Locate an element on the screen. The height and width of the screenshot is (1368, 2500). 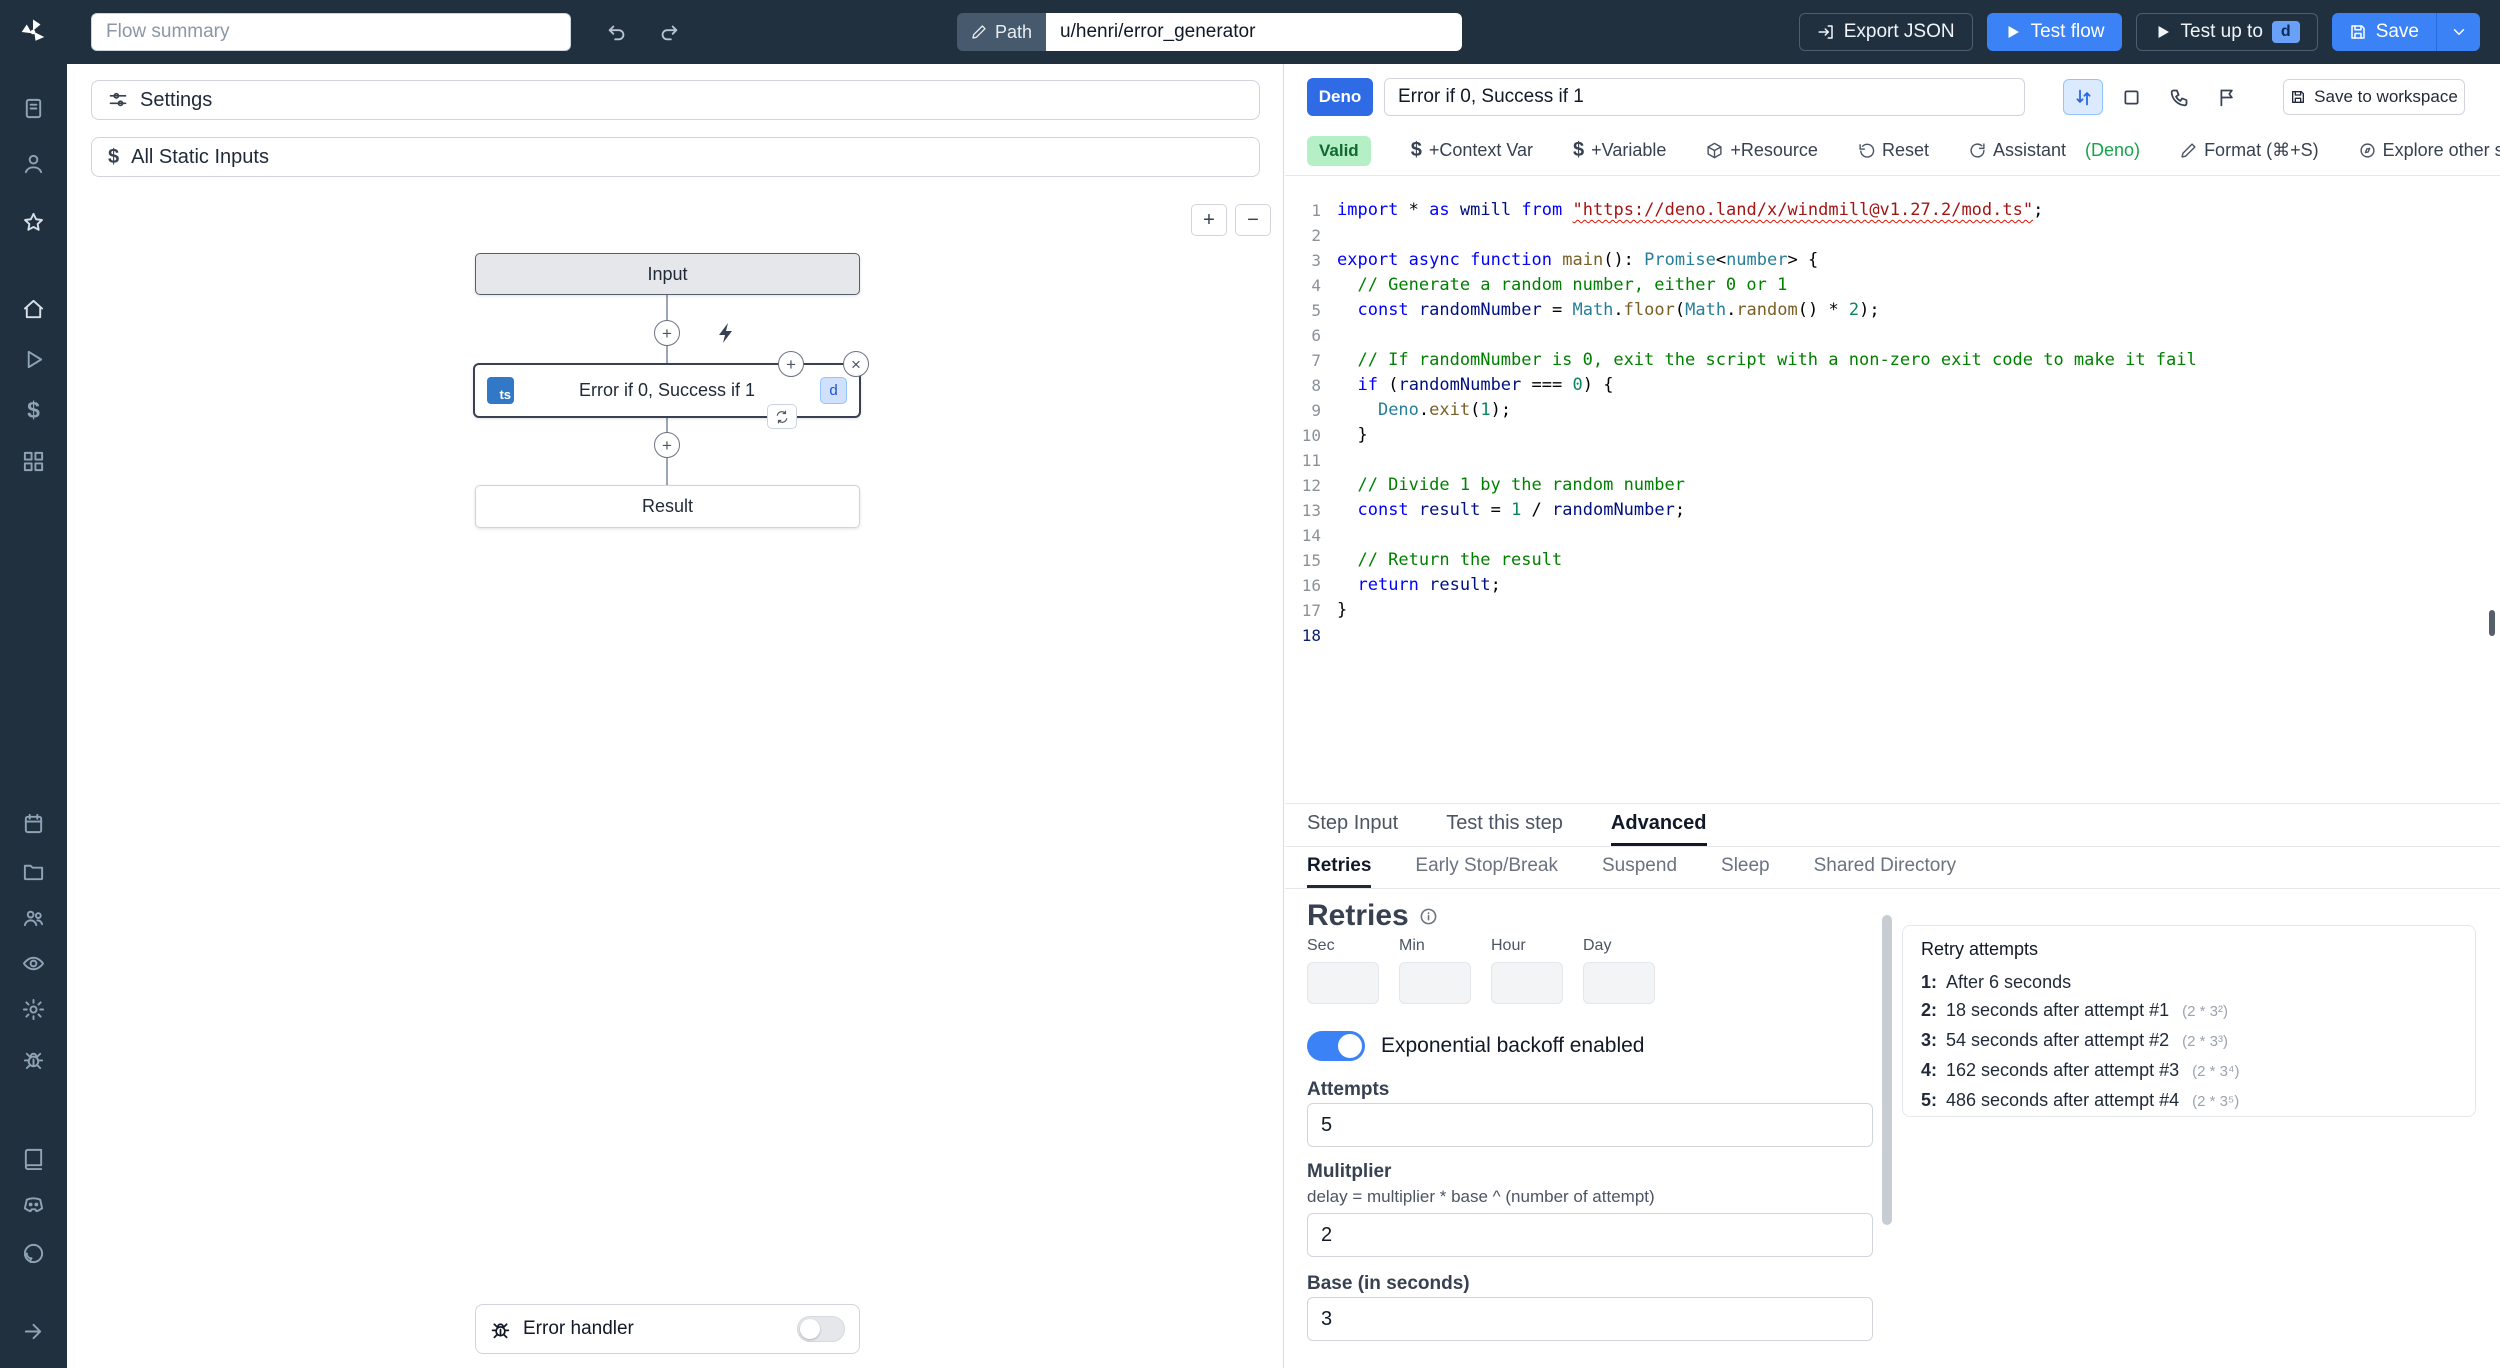
code-line: 8 if (randomNumber === 0) { is located at coordinates (1892, 385).